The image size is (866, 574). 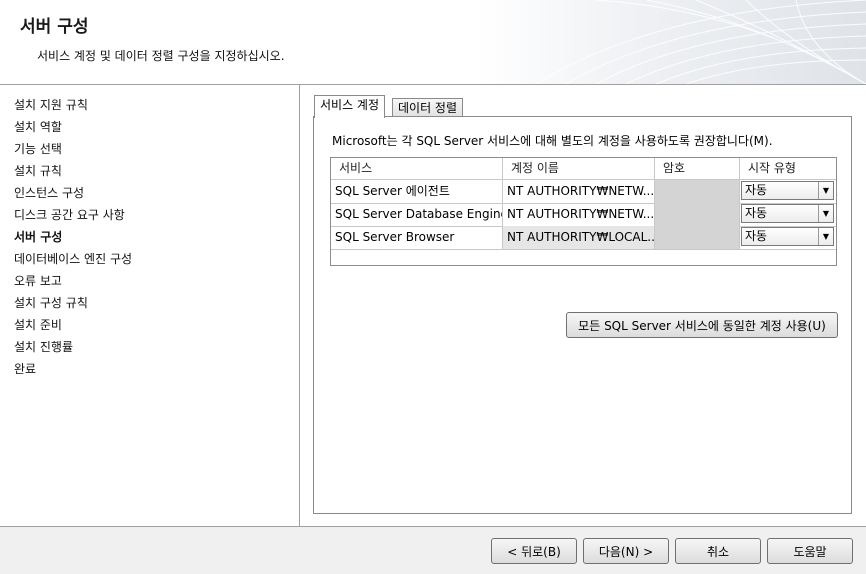 I want to click on help-button: 도움말, so click(x=810, y=551).